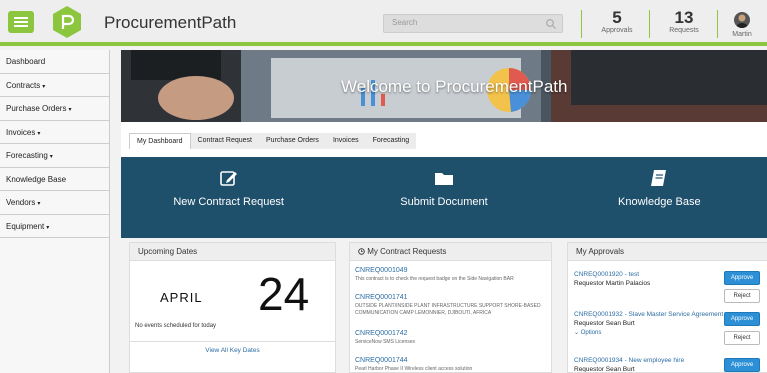 The image size is (767, 373). I want to click on view-all-key-dates-link: View All Key Dates, so click(232, 350).